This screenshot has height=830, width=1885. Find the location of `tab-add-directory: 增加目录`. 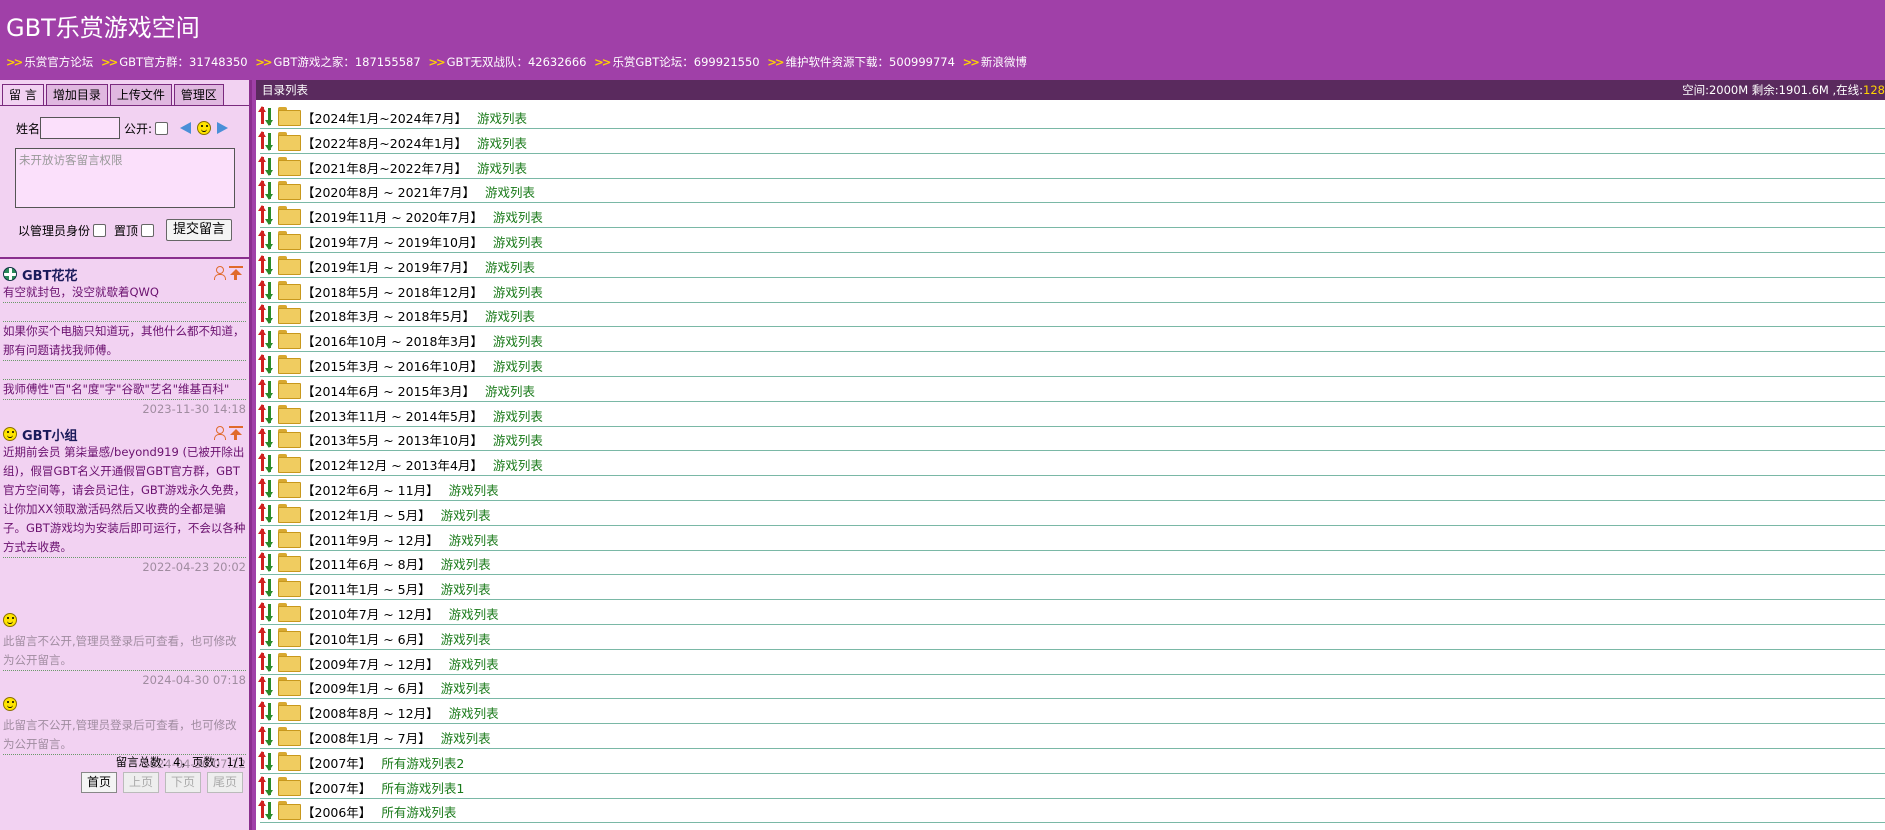

tab-add-directory: 增加目录 is located at coordinates (76, 95).